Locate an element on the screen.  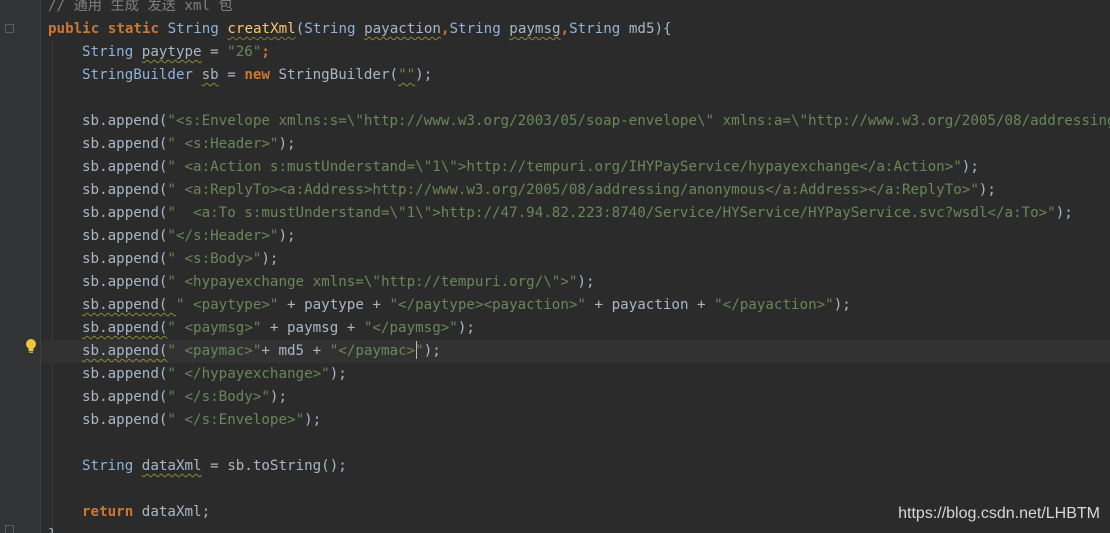
code-line: sb.append(" <s:Body>"); is located at coordinates (180, 259).